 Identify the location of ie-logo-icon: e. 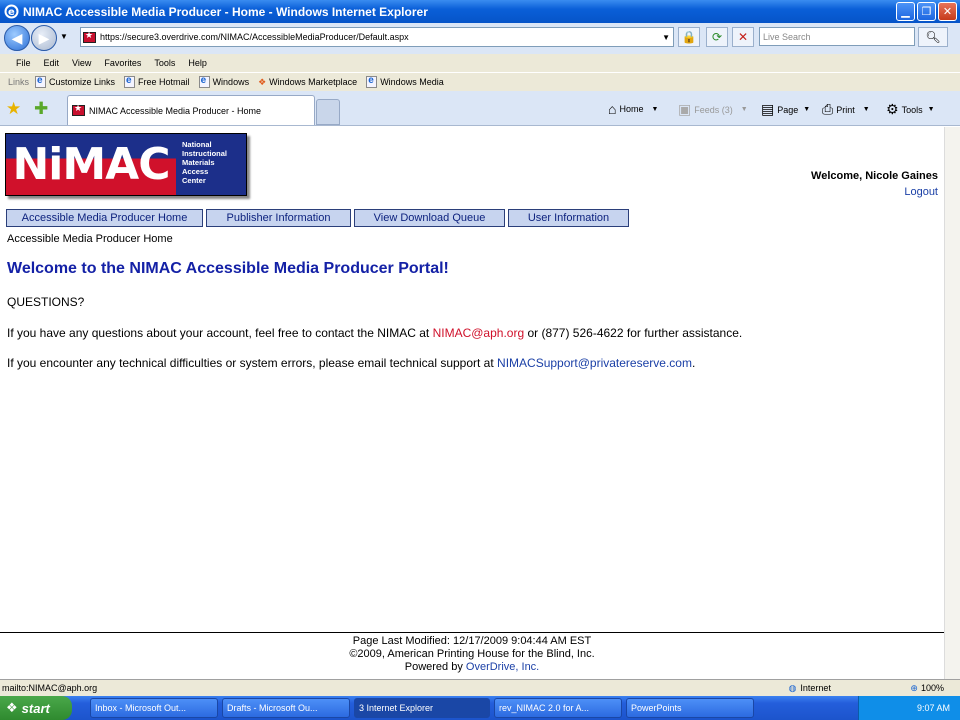
(11, 11).